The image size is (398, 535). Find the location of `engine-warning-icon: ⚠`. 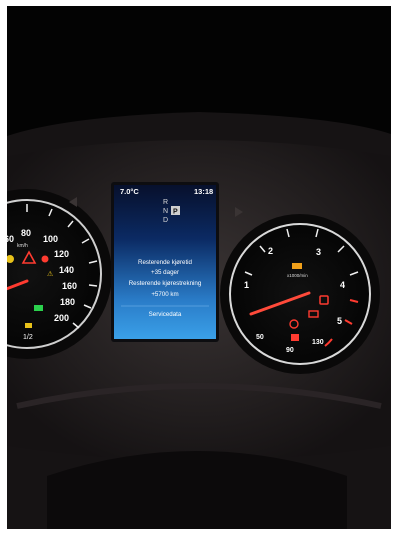

engine-warning-icon: ⚠ is located at coordinates (50, 274).